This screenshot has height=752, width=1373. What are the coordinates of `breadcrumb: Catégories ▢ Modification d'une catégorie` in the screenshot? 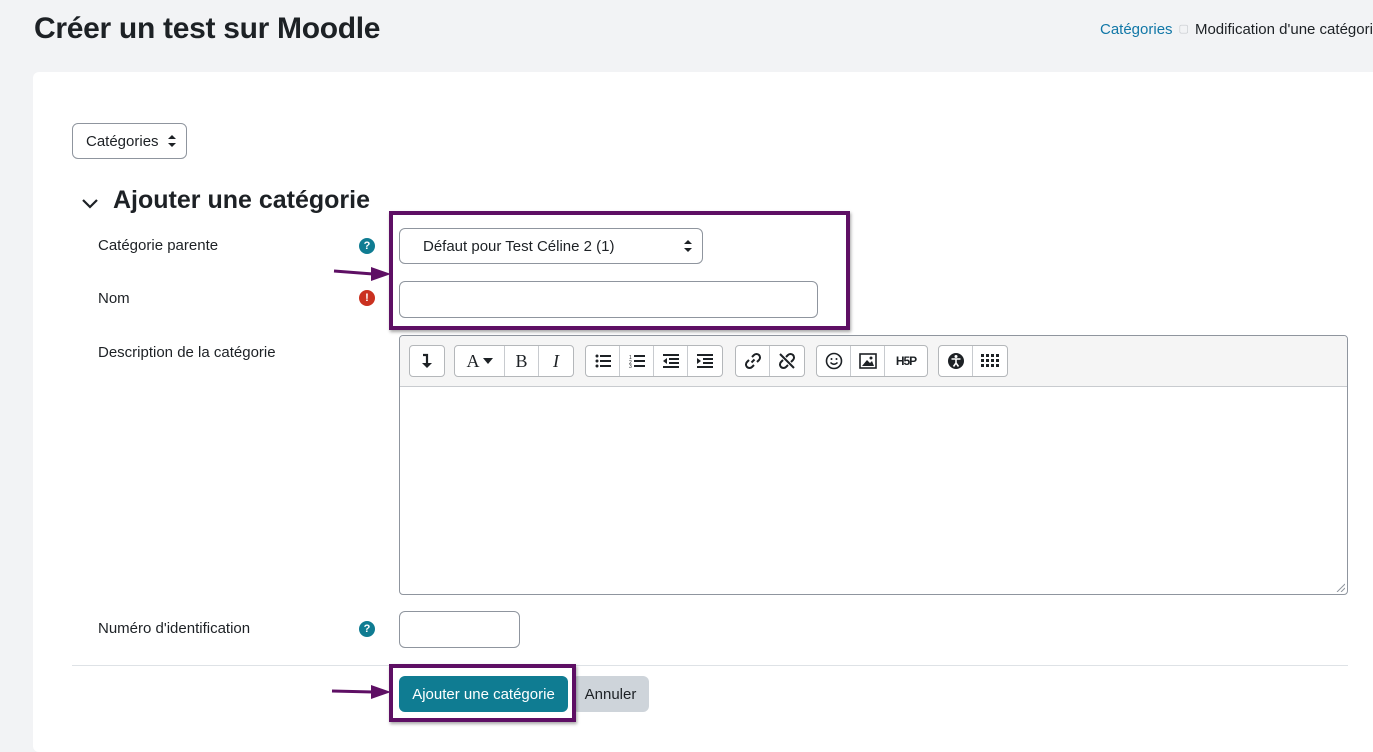 It's located at (1236, 29).